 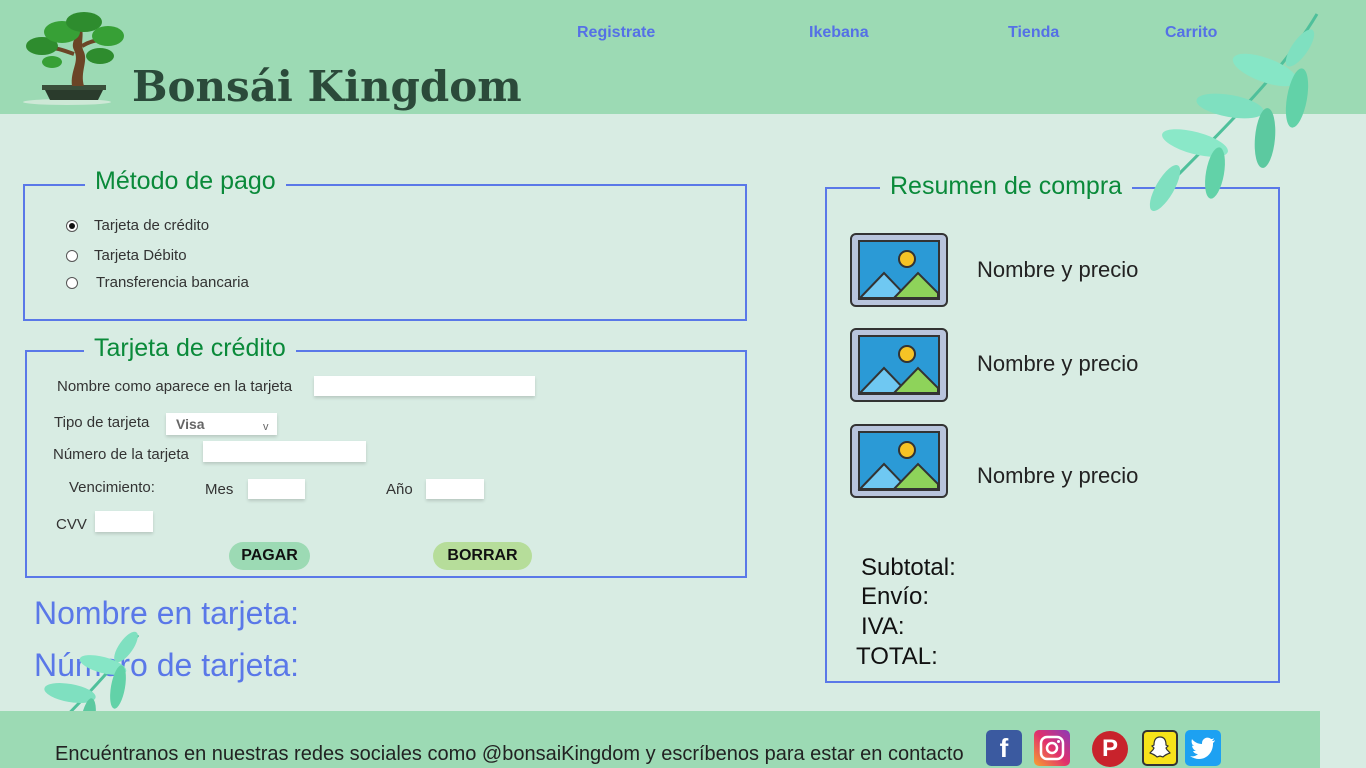 What do you see at coordinates (276, 489) in the screenshot?
I see `expiry-month-input` at bounding box center [276, 489].